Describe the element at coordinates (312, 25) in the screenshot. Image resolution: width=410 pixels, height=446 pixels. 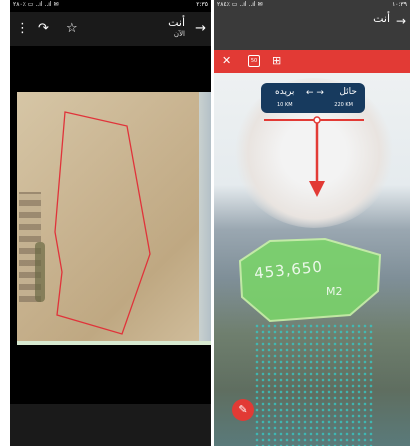
I see `chat-header: ٢٨٤٪ ▭ ..ıl ..ıl ✉ ١٠:٣٩ أنت →` at that location.